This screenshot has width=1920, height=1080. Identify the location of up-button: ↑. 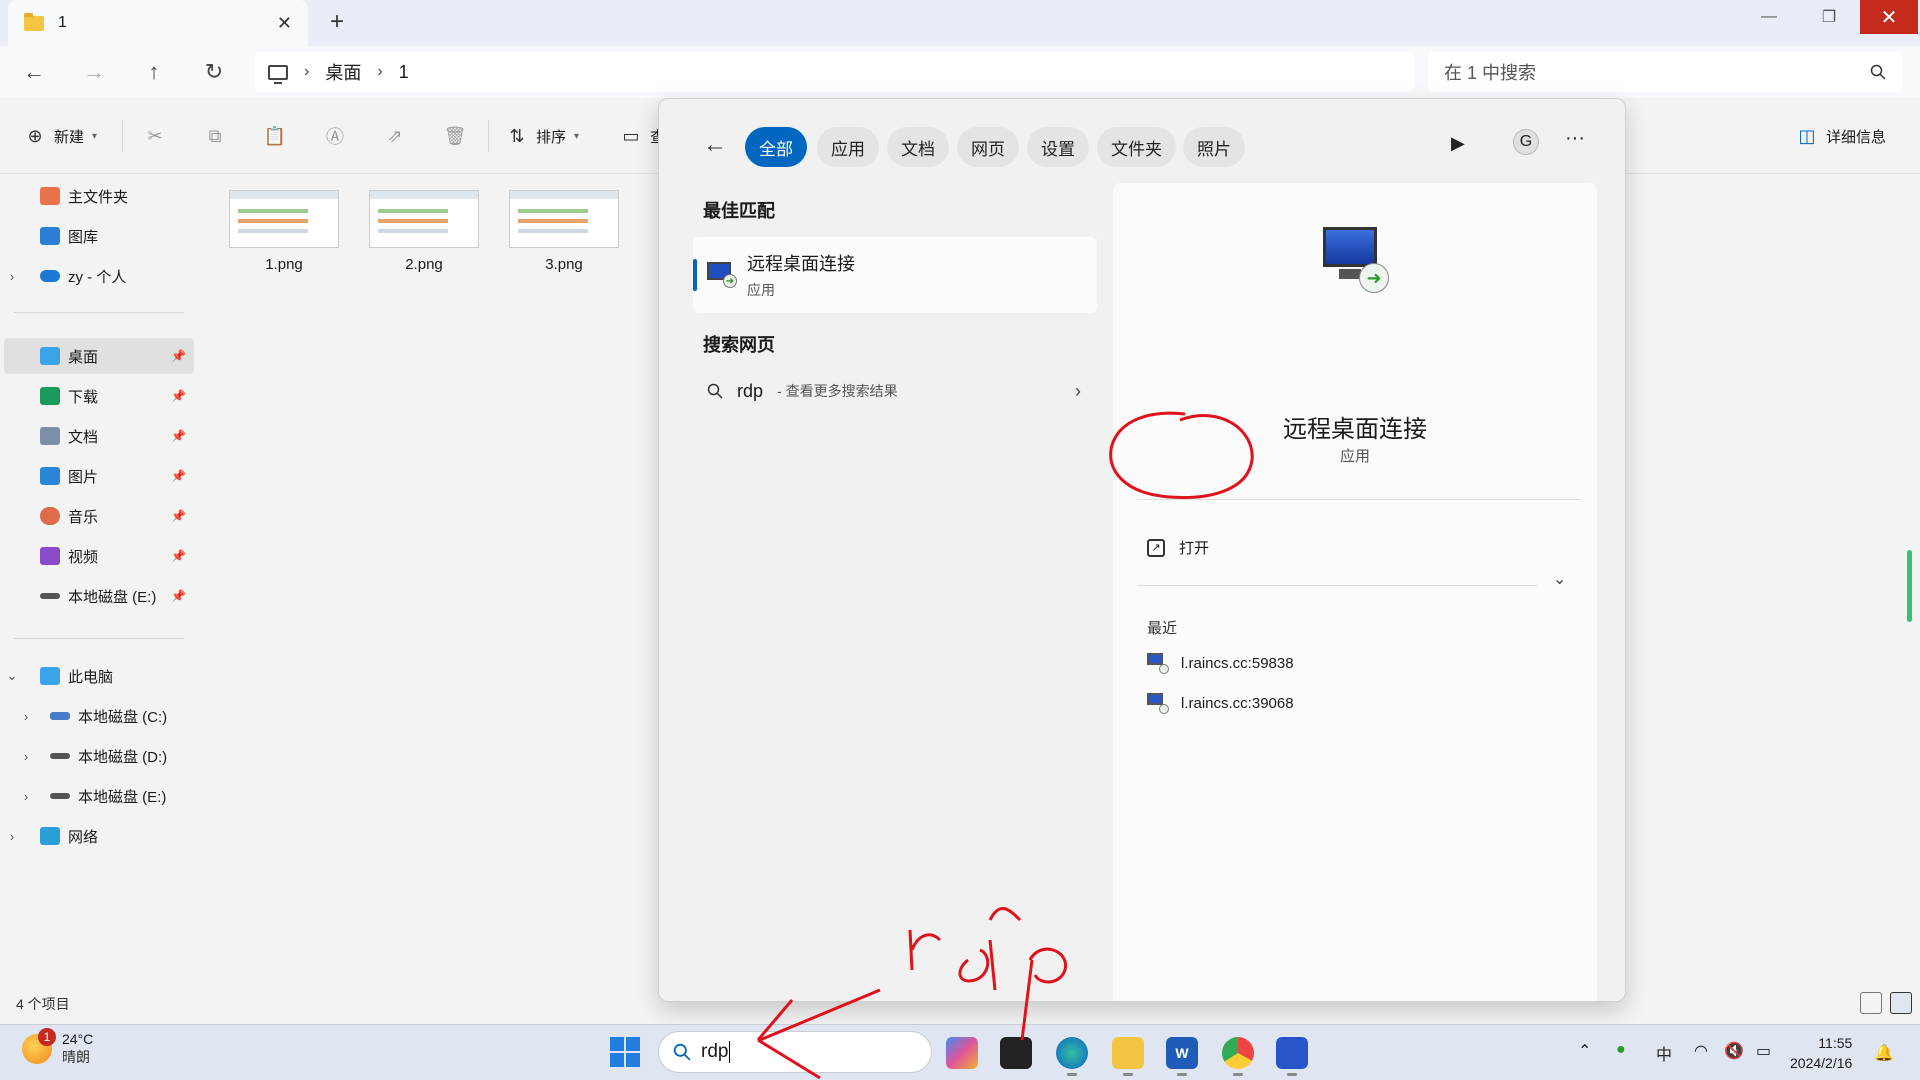
(154, 72).